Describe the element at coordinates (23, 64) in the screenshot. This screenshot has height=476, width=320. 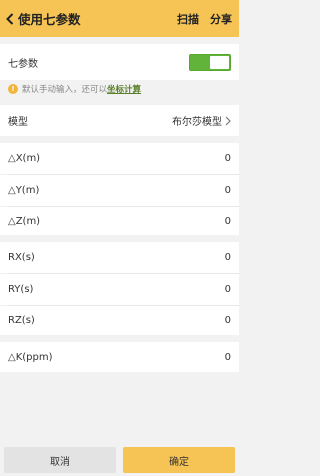
I see `seven-param-label: 七参数` at that location.